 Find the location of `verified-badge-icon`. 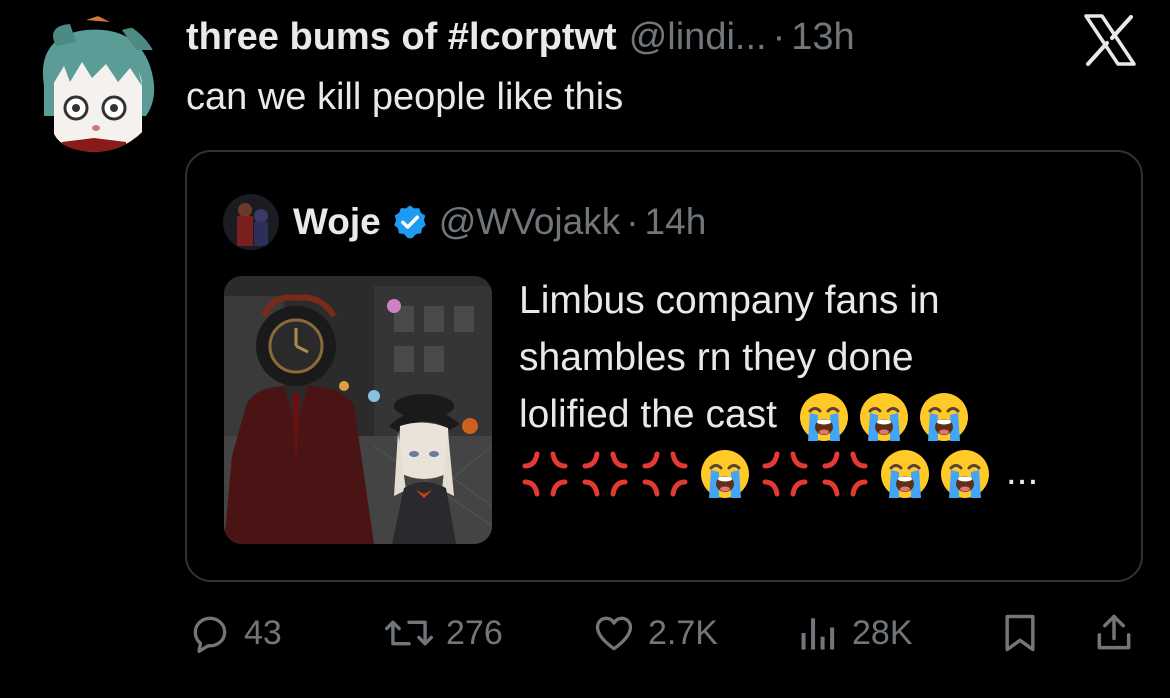

verified-badge-icon is located at coordinates (409, 222).